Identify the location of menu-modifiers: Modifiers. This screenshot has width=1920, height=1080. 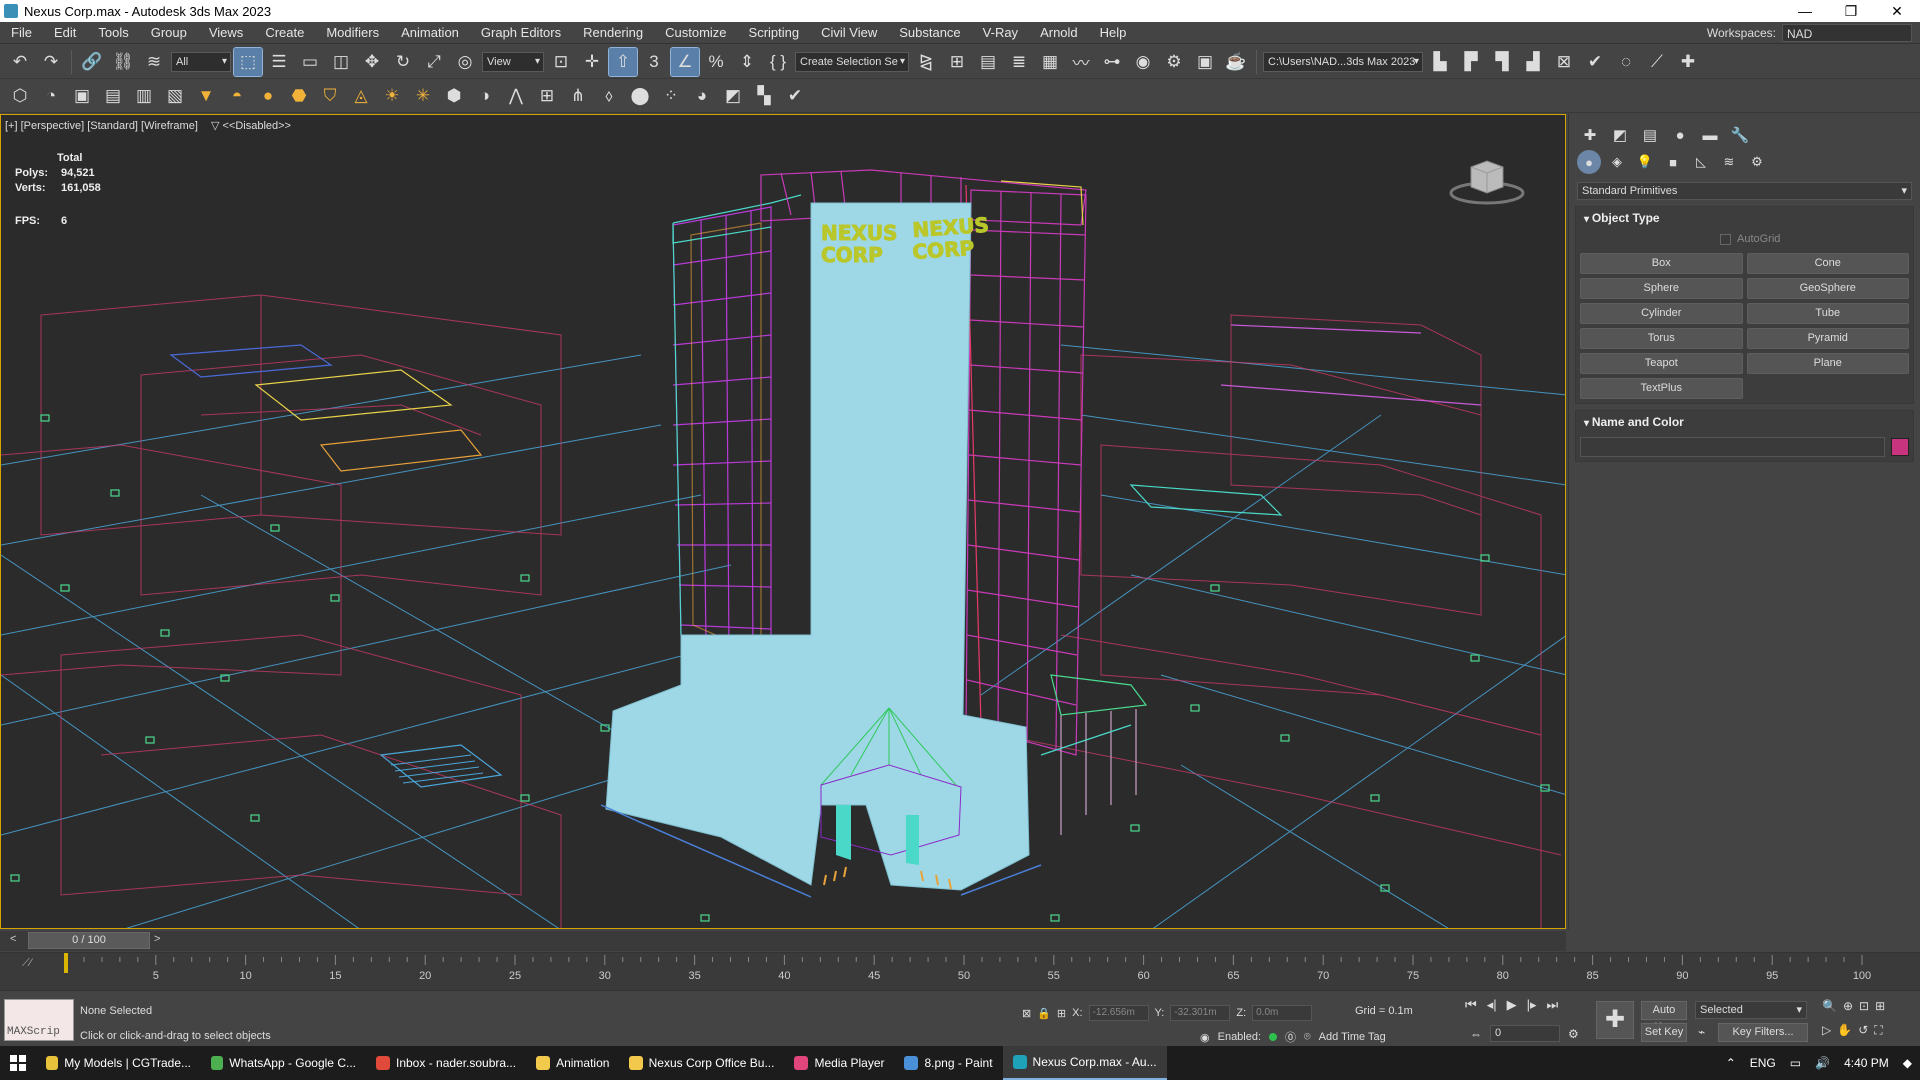
(352, 32).